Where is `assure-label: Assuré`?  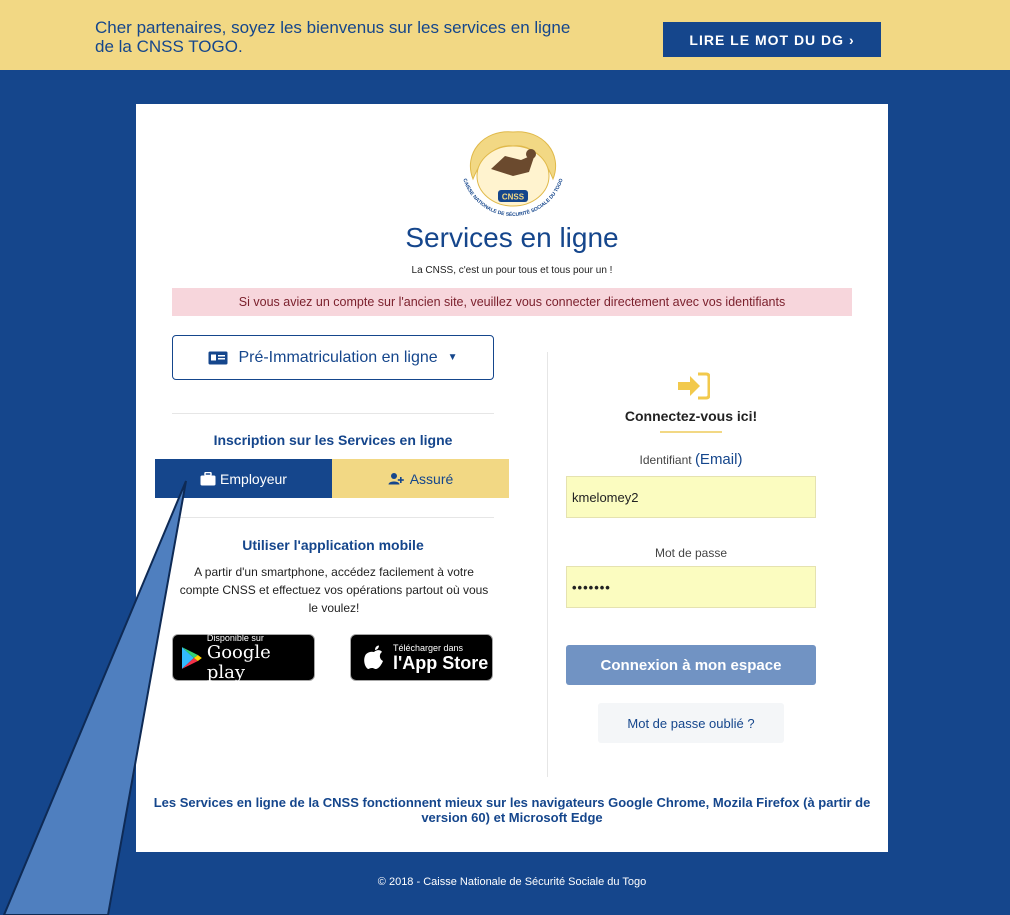
assure-label: Assuré is located at coordinates (431, 478).